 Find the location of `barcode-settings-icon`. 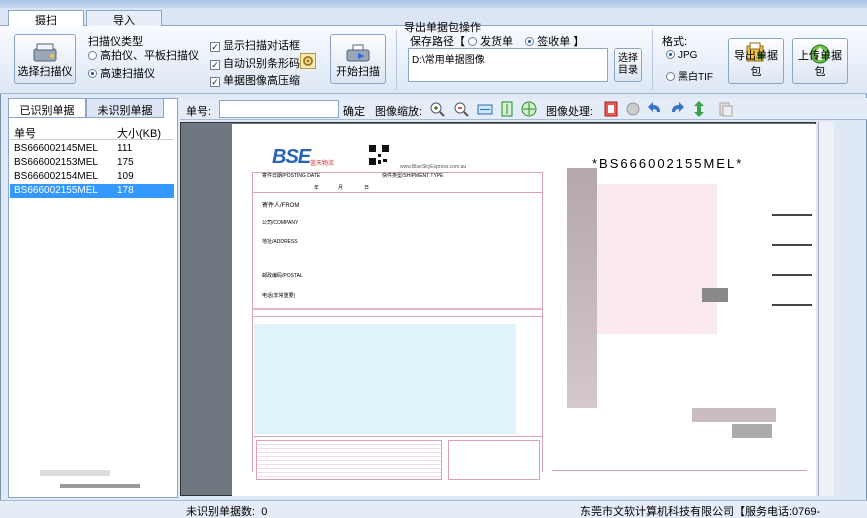

barcode-settings-icon is located at coordinates (308, 61).